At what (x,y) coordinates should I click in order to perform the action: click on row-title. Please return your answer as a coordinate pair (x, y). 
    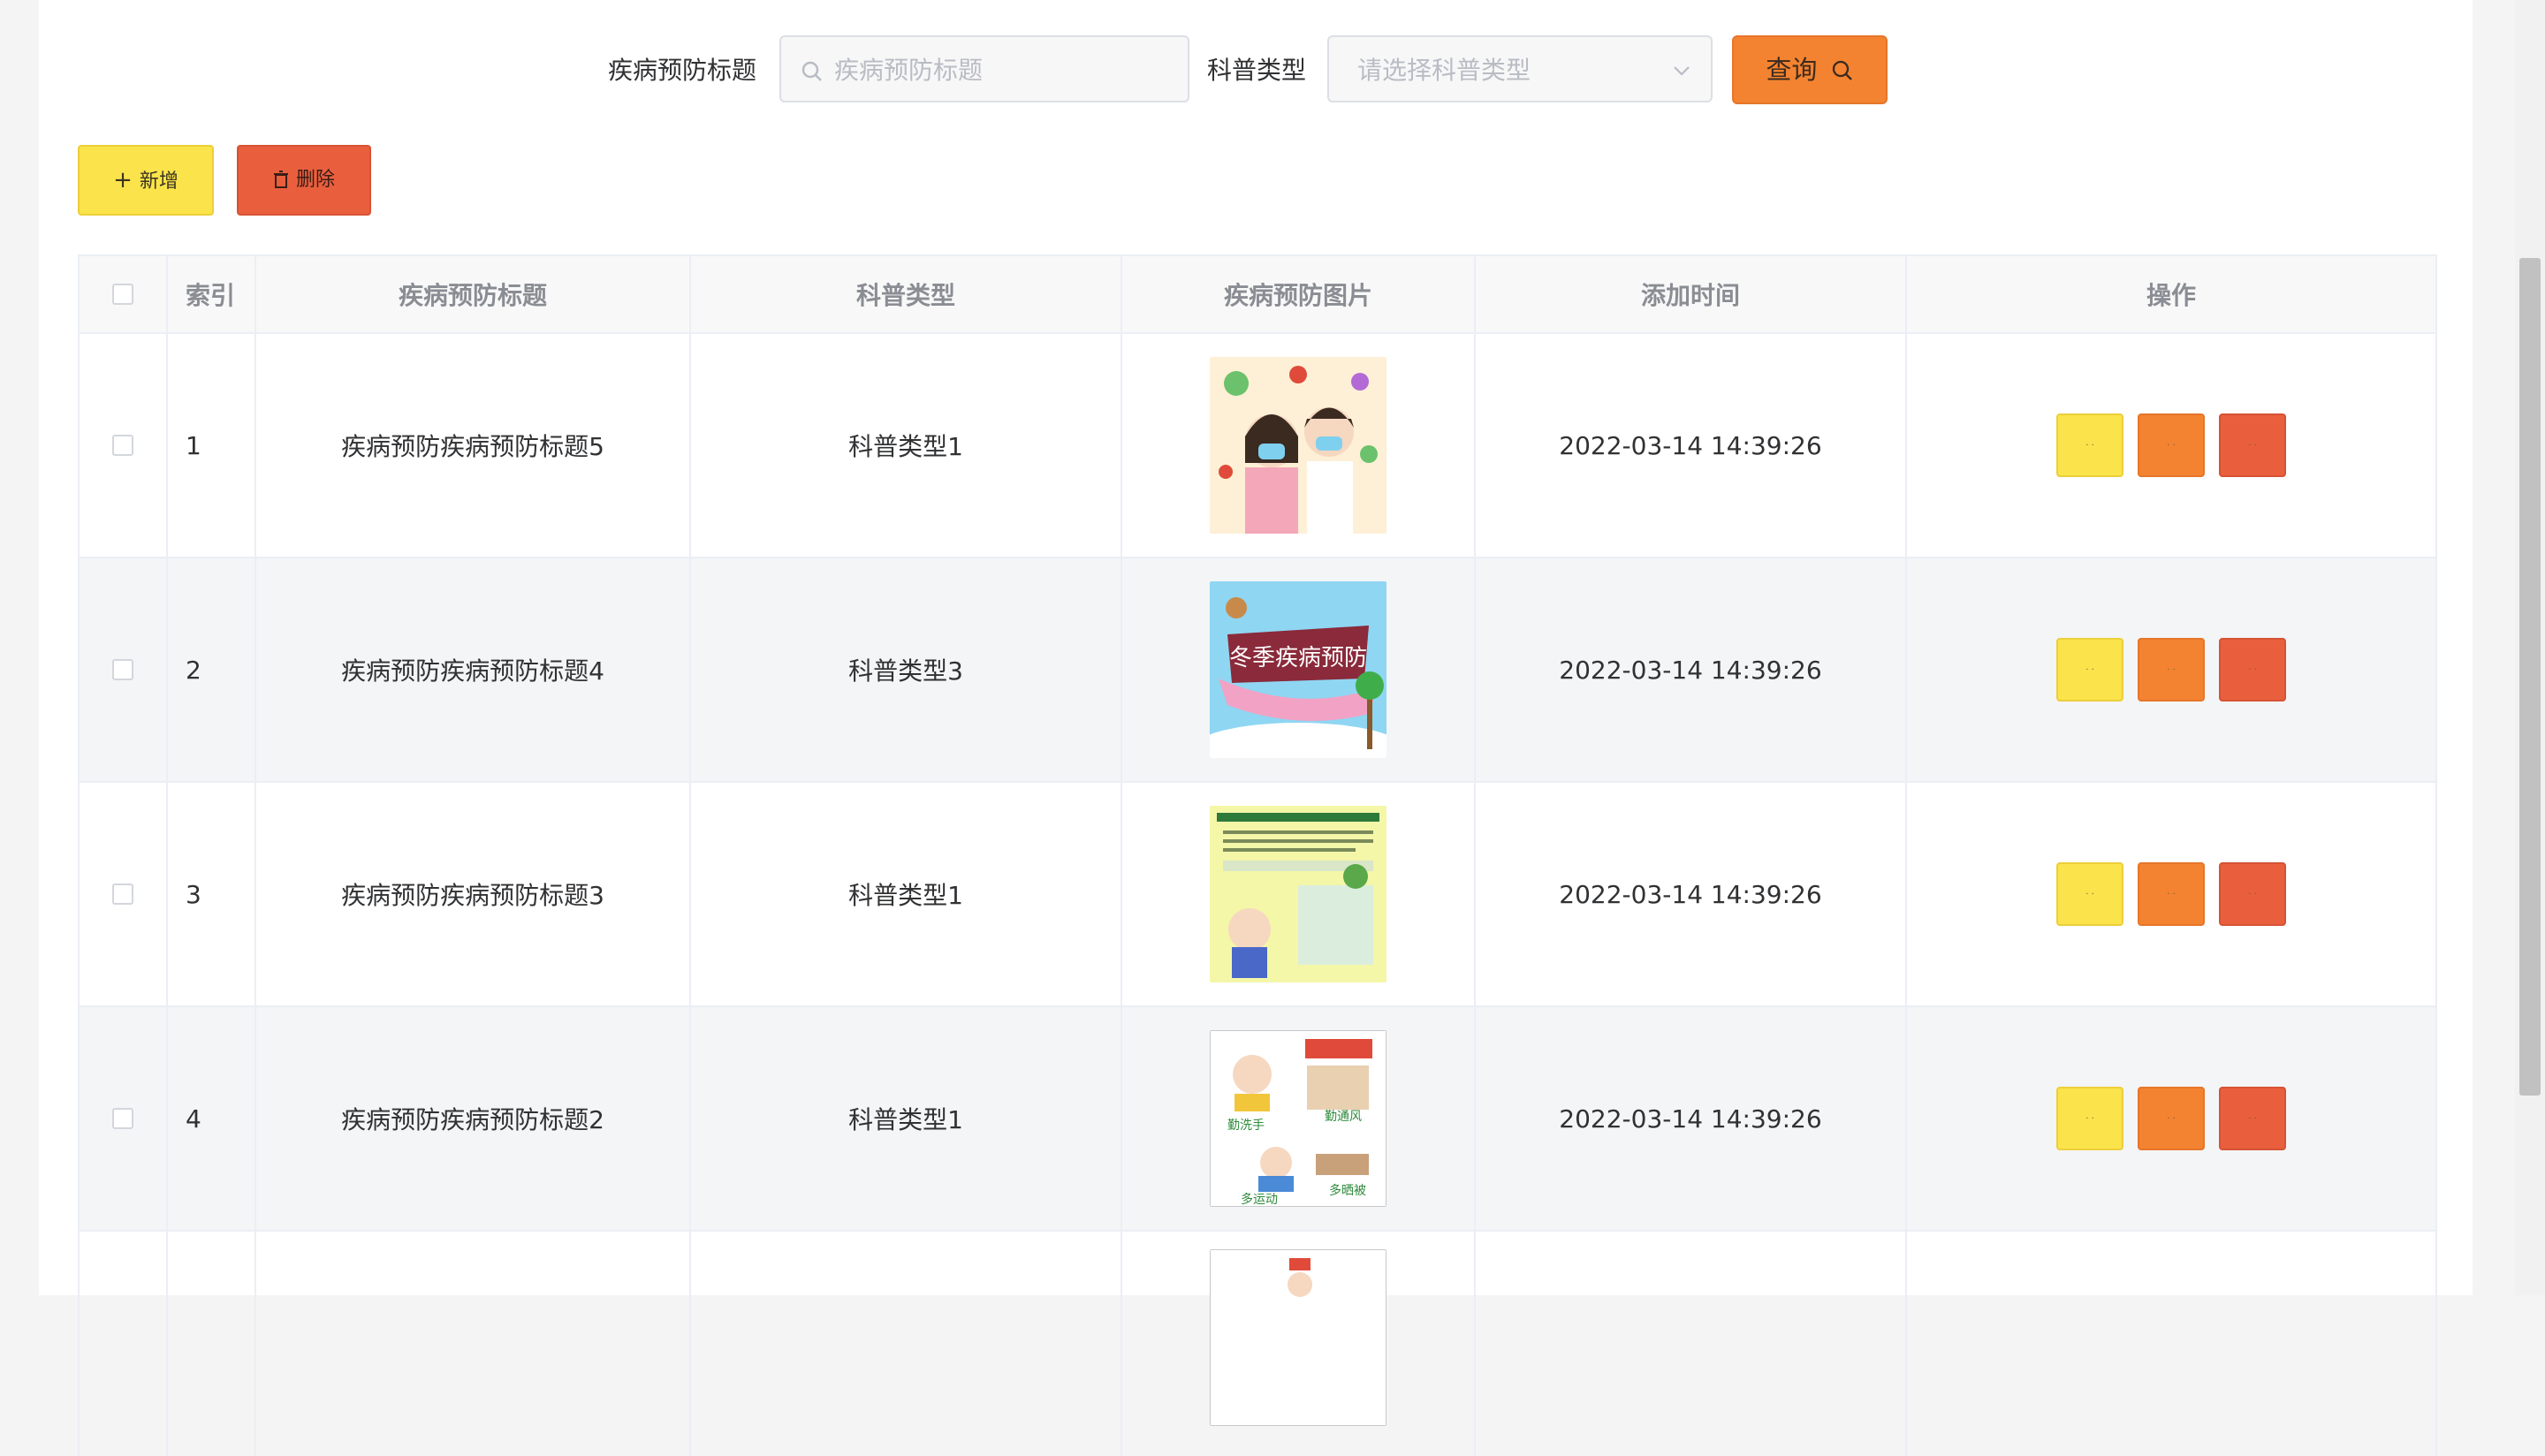
    Looking at the image, I should click on (471, 1344).